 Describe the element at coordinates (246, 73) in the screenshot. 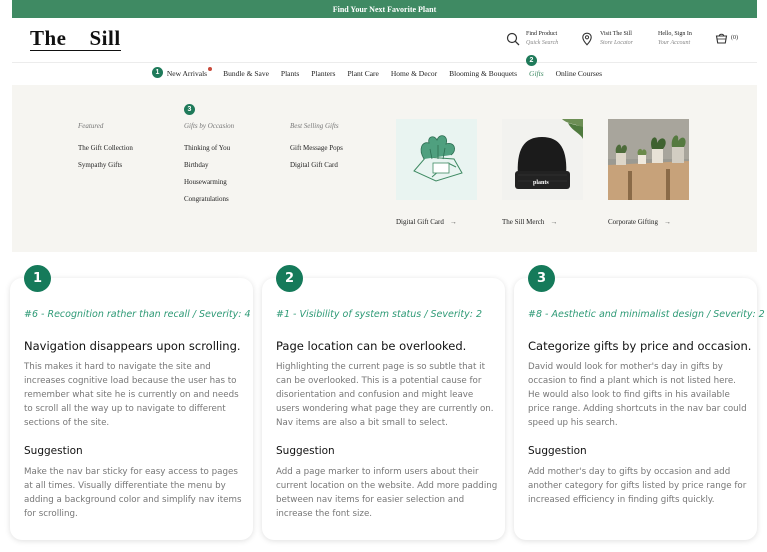

I see `nav-bundle-save: Bundle & Save` at that location.